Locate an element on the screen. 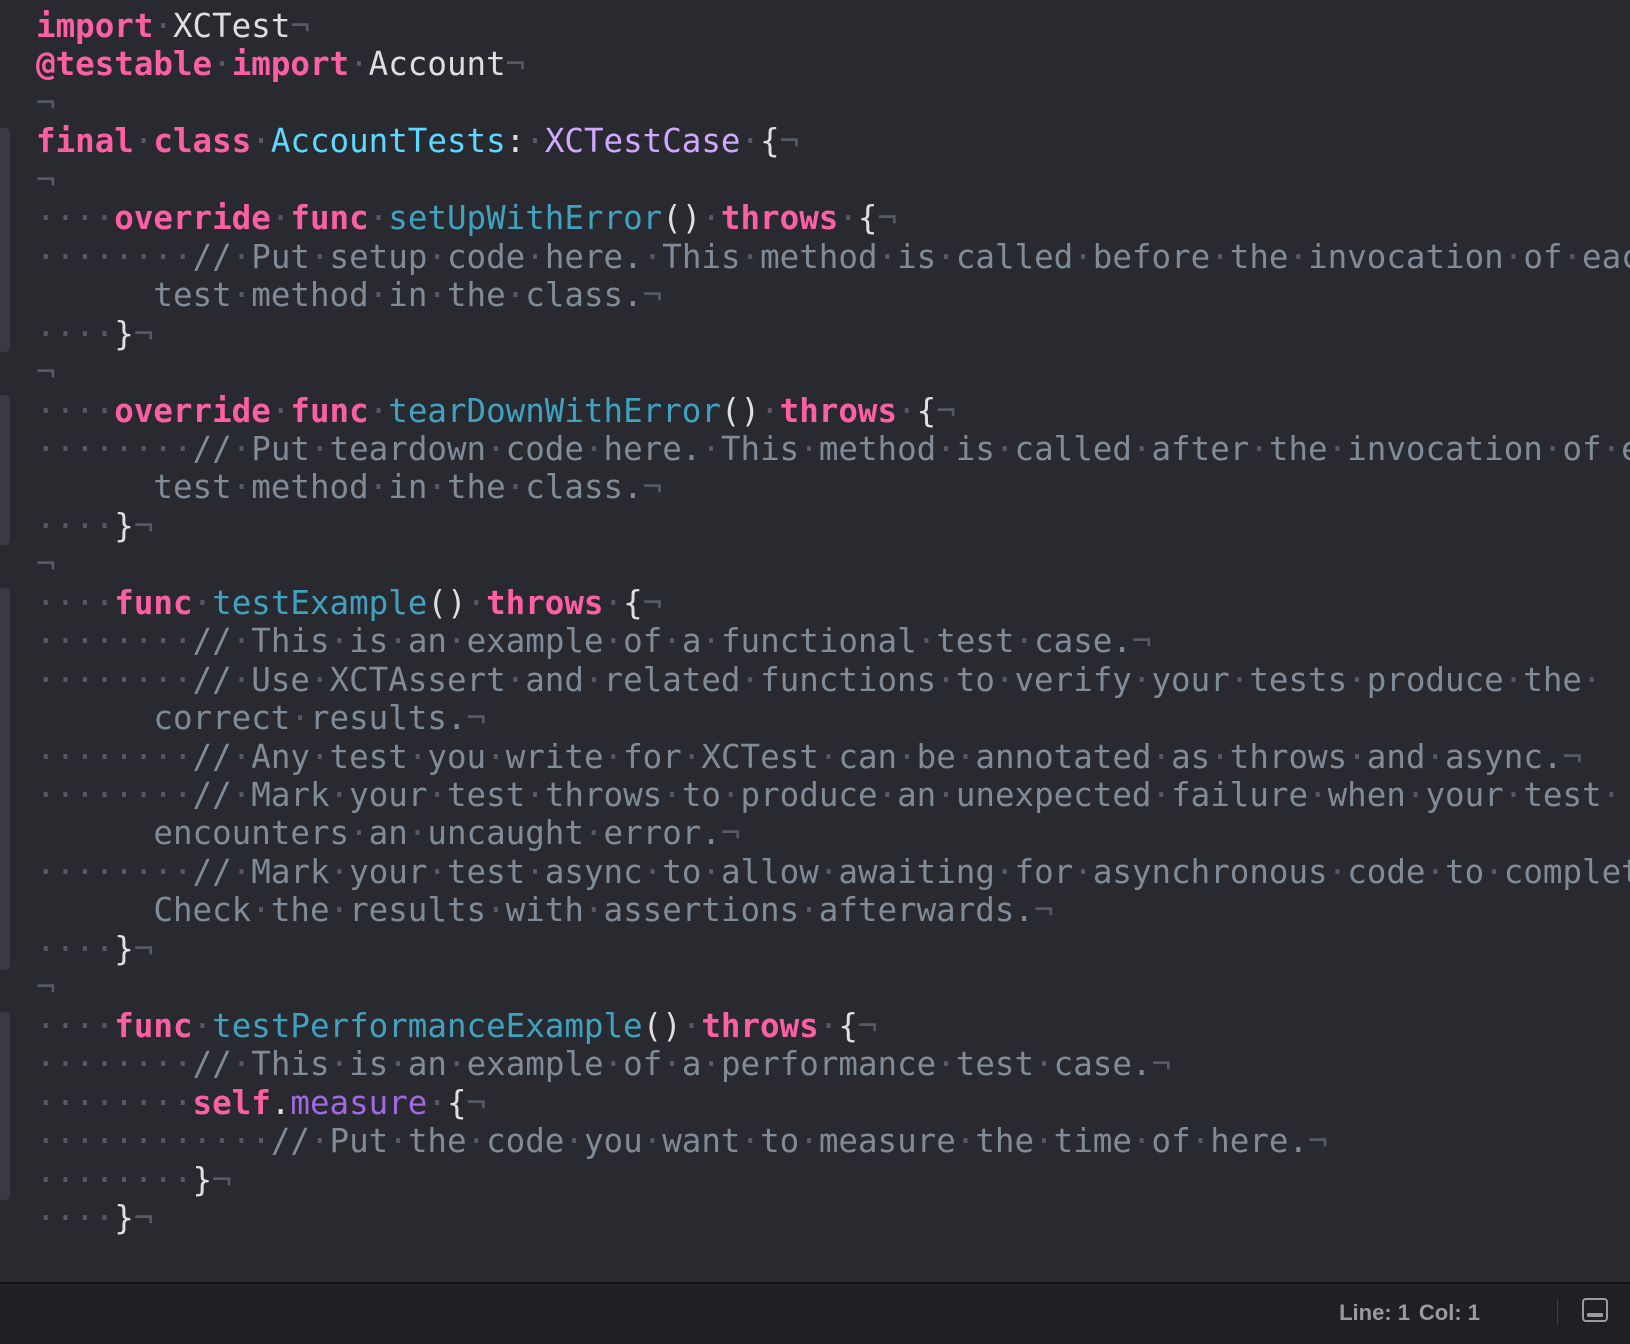  code-line: correct·results.¬ is located at coordinates (261, 718).